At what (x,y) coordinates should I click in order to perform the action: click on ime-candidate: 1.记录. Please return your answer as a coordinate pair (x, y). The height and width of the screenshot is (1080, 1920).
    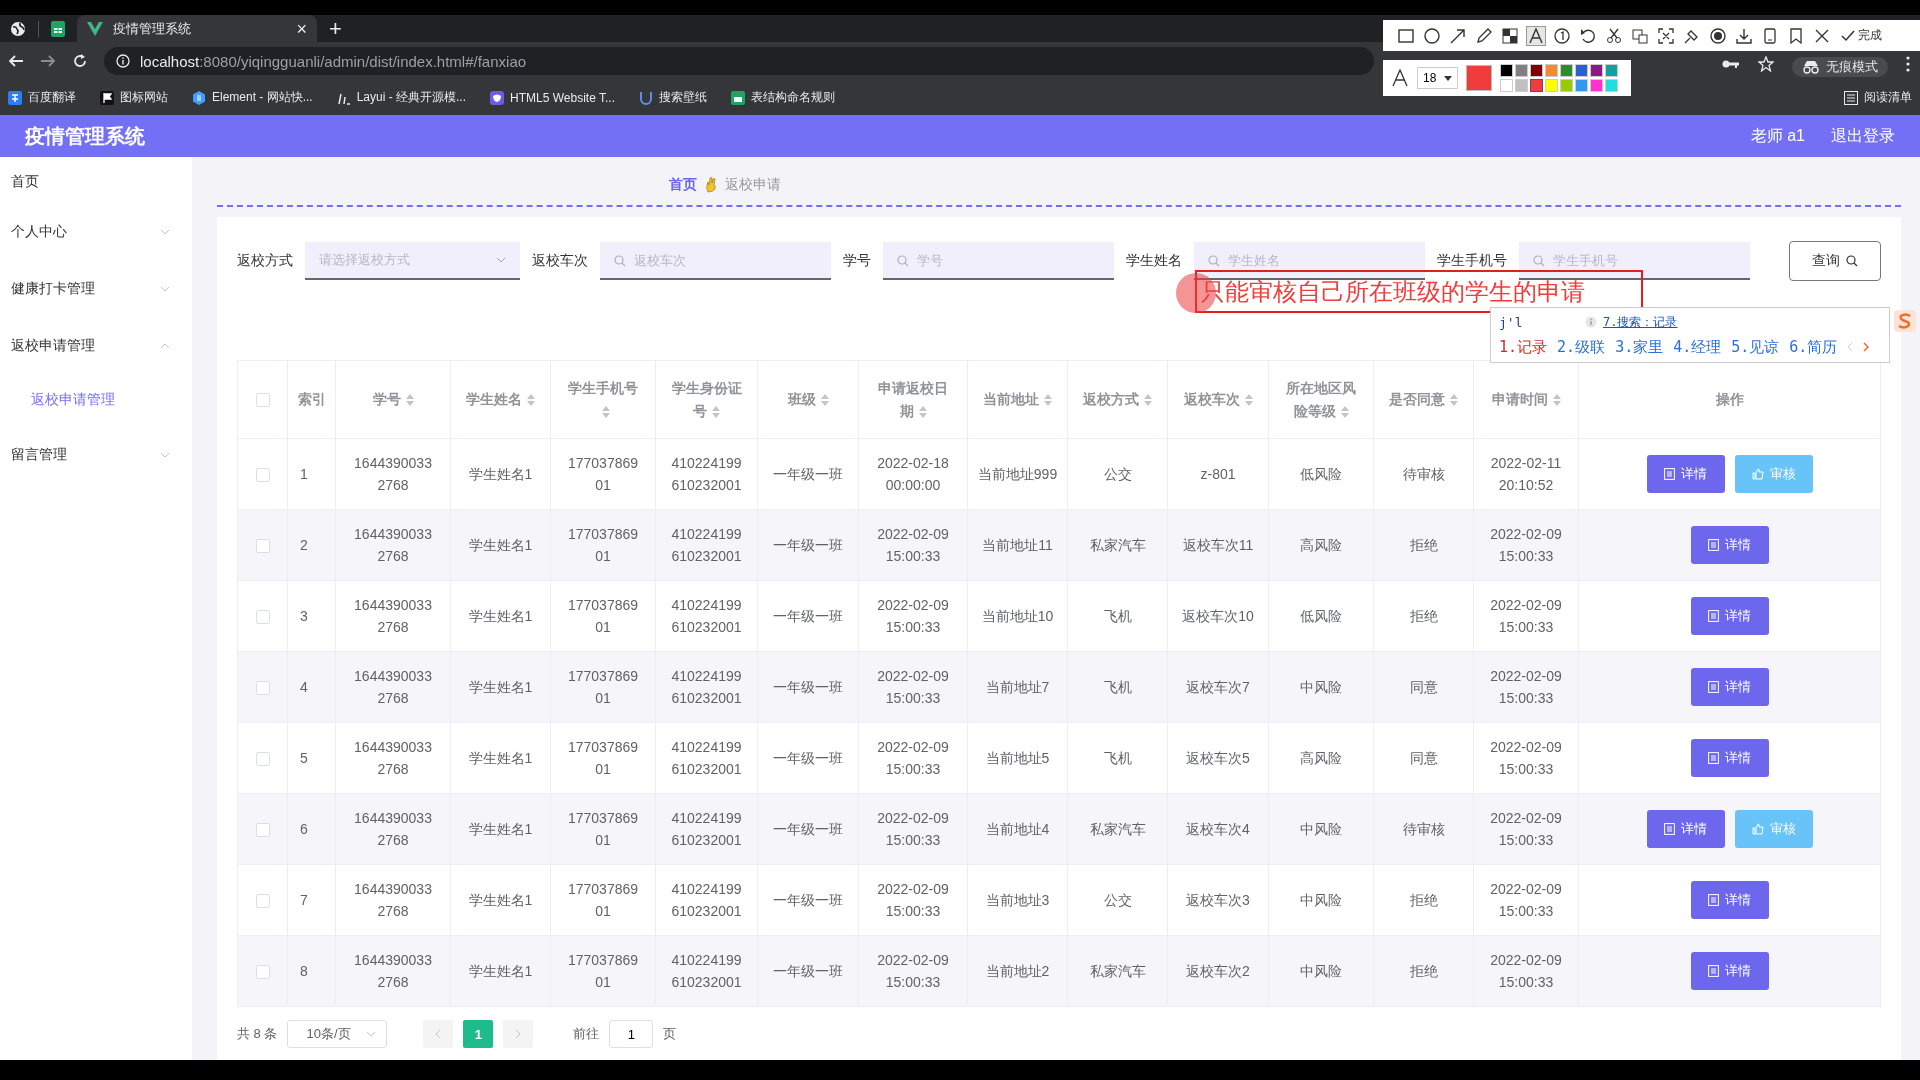
    Looking at the image, I should click on (1523, 347).